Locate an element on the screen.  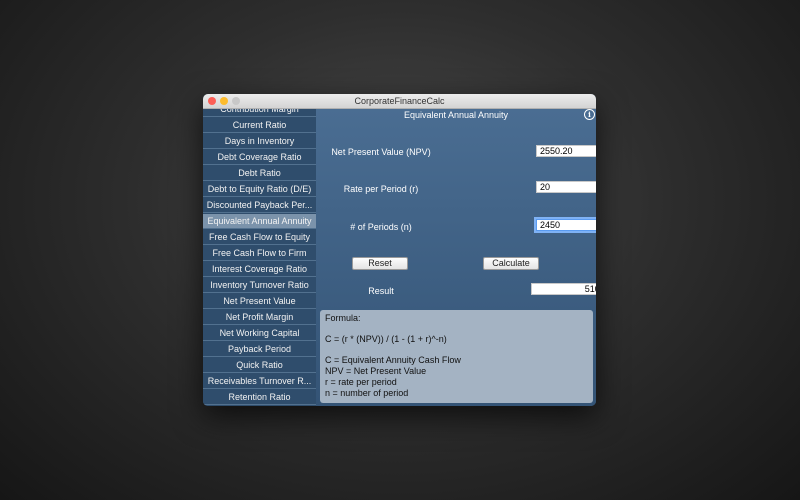
window-title: CorporateFinanceCalc is located at coordinates (399, 101).